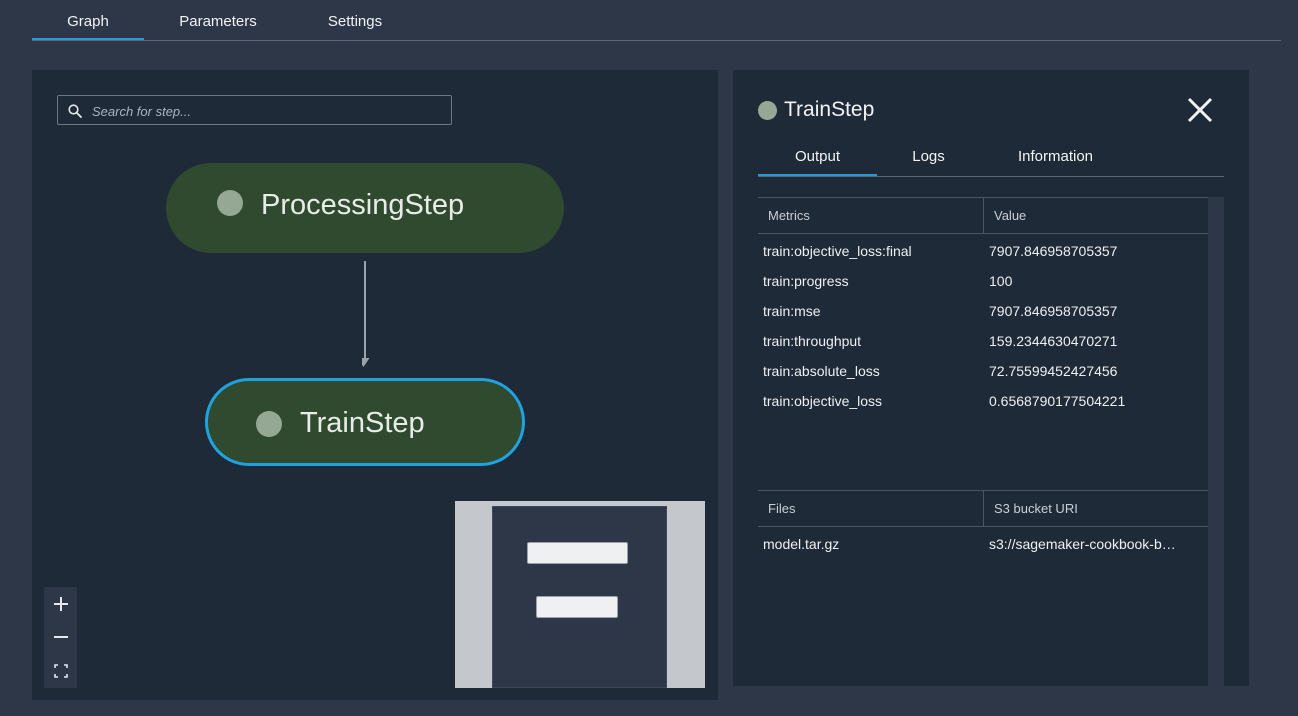  I want to click on zoom-in-button, so click(60, 603).